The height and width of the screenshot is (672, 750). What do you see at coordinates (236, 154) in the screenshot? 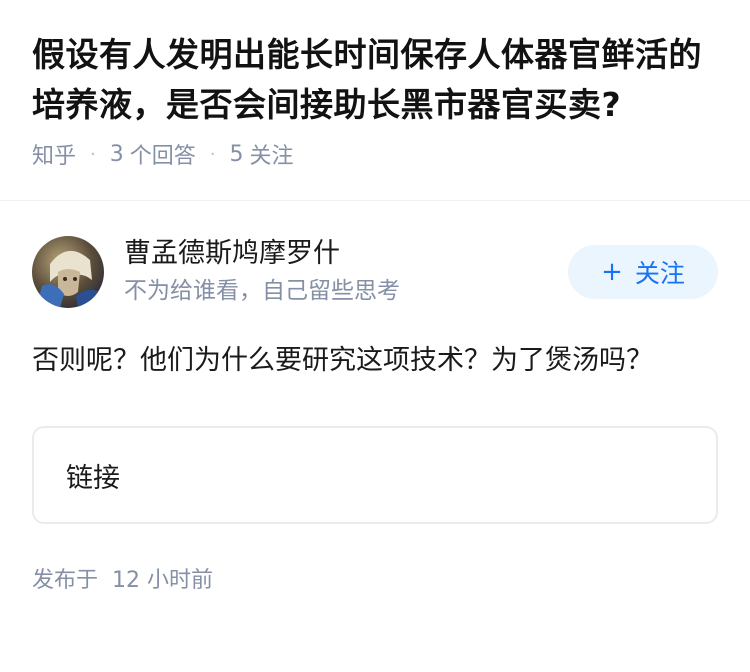
I see `follow-count: 5` at bounding box center [236, 154].